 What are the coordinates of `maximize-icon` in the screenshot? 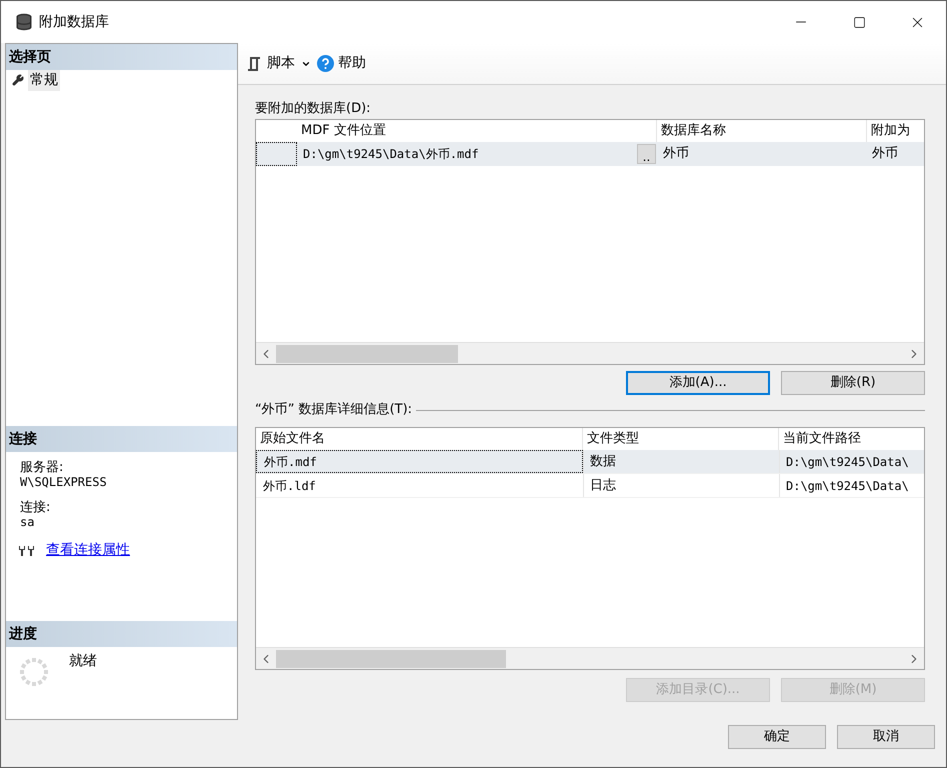 It's located at (859, 22).